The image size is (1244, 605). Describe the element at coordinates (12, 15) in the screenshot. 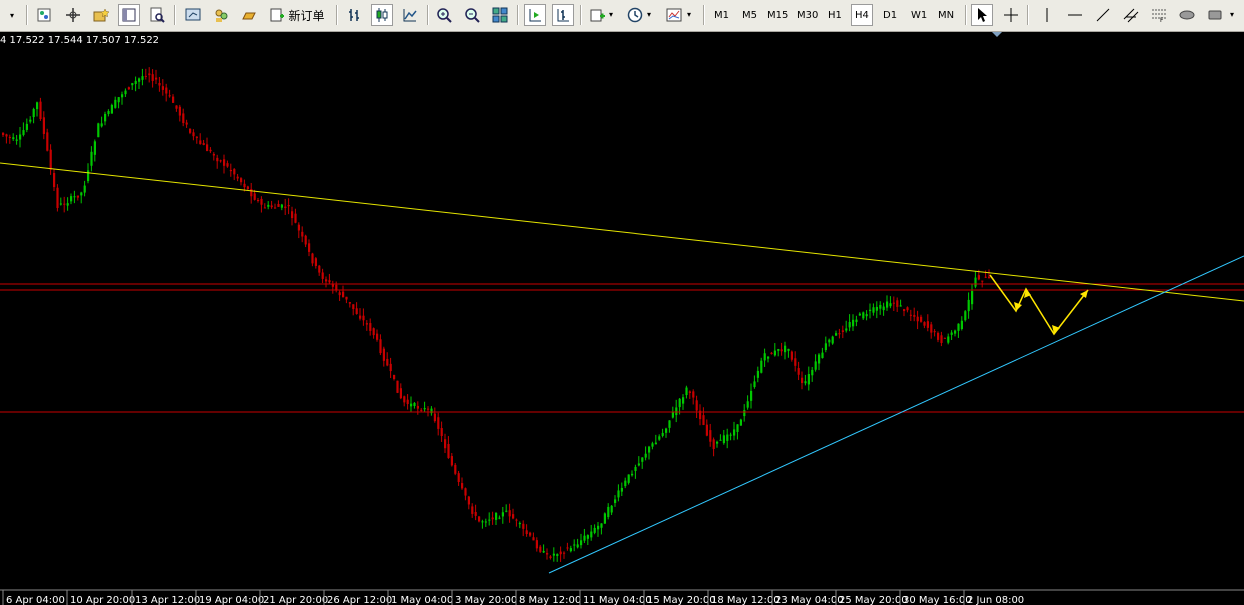

I see `toolbar-dropdown-button: ▾` at that location.